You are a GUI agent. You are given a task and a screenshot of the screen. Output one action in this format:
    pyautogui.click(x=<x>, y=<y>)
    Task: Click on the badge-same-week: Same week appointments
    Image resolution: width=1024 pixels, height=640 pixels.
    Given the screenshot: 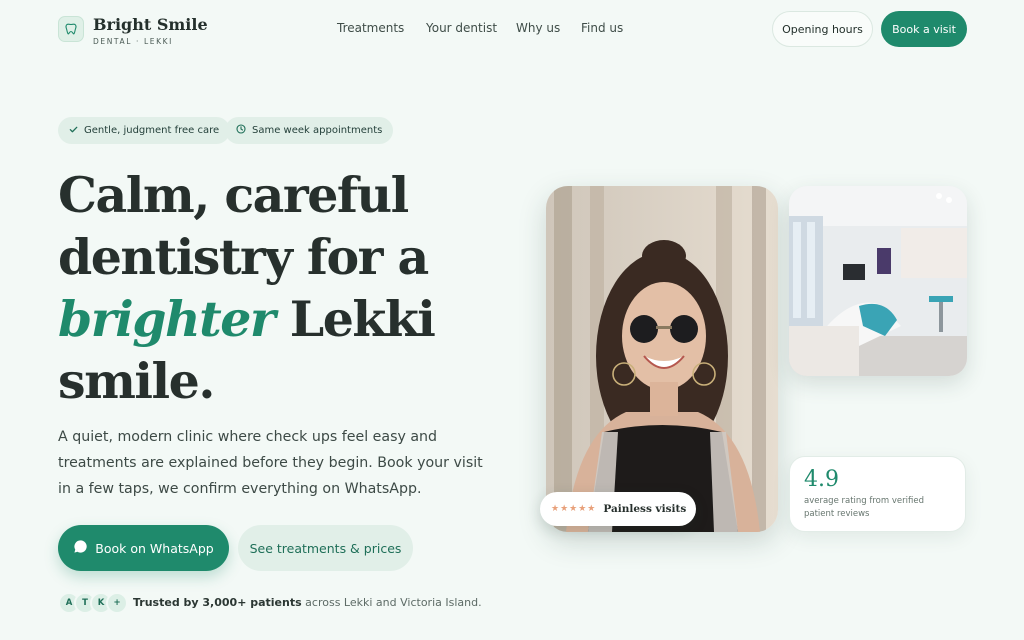 What is the action you would take?
    pyautogui.click(x=309, y=130)
    